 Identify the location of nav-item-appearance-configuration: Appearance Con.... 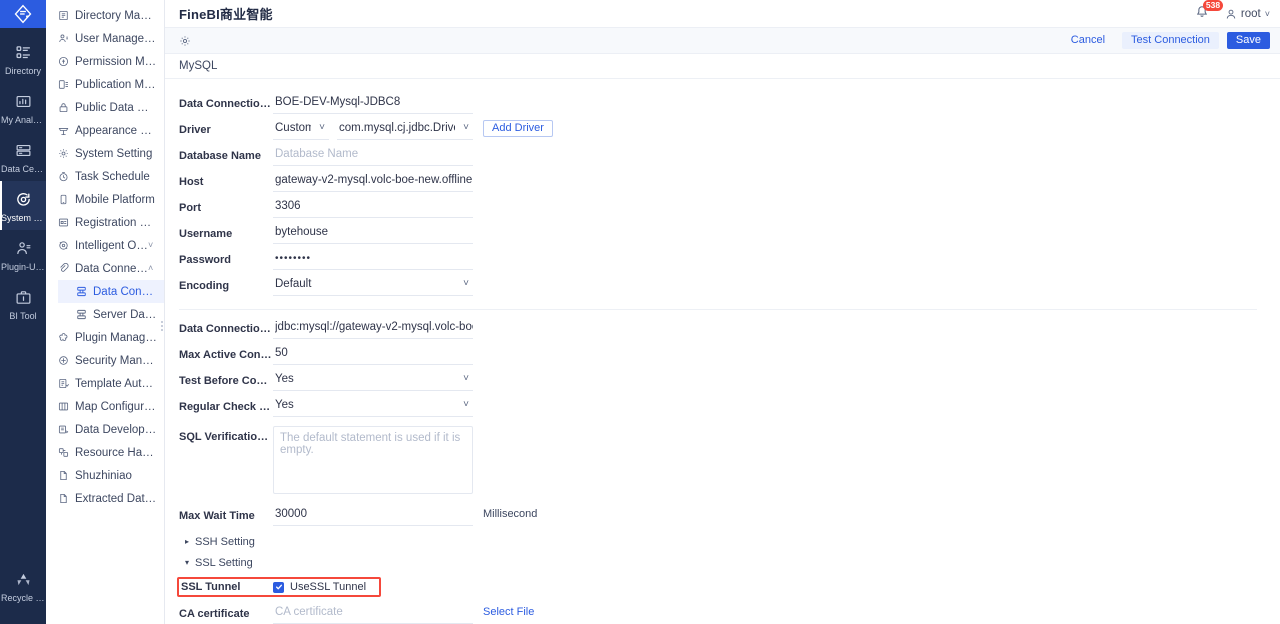
(105, 130).